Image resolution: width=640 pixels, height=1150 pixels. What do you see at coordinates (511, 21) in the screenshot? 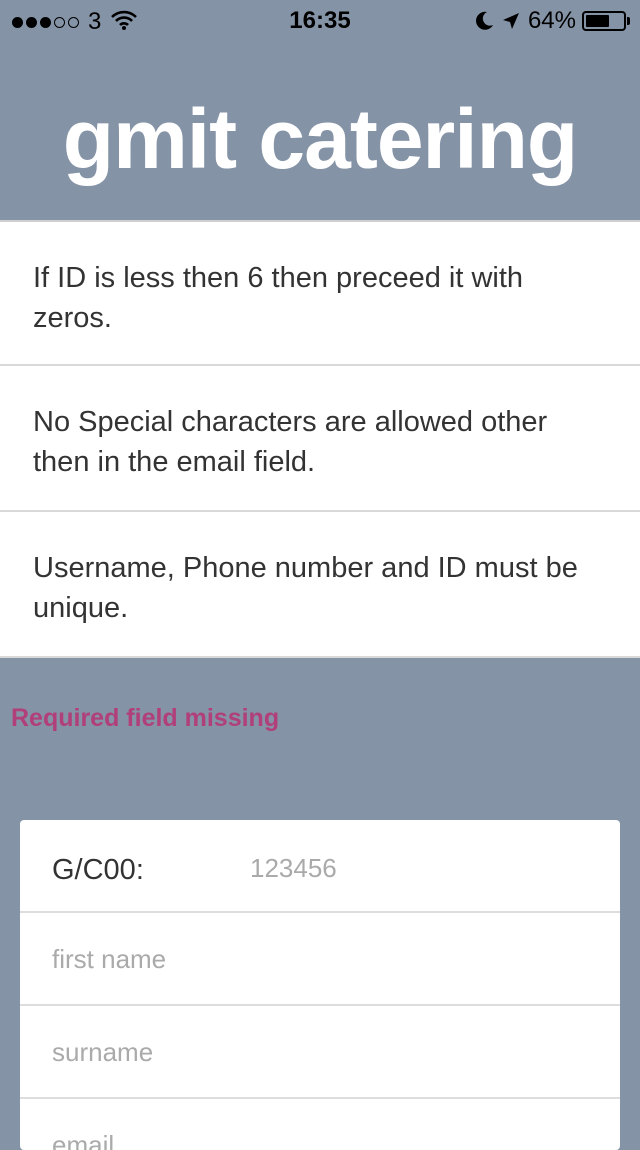
I see `location-arrow-icon` at bounding box center [511, 21].